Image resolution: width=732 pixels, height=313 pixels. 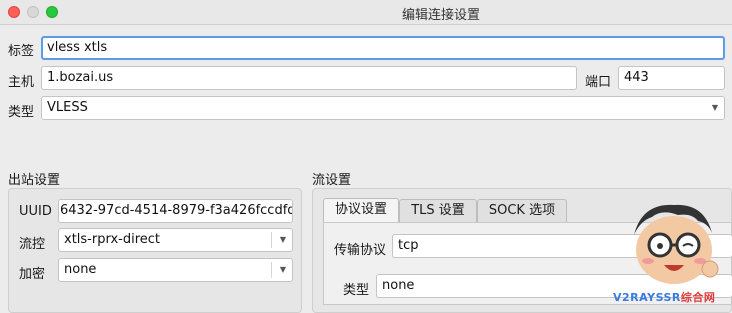 What do you see at coordinates (34, 180) in the screenshot?
I see `outbound-section-title: 出站设置` at bounding box center [34, 180].